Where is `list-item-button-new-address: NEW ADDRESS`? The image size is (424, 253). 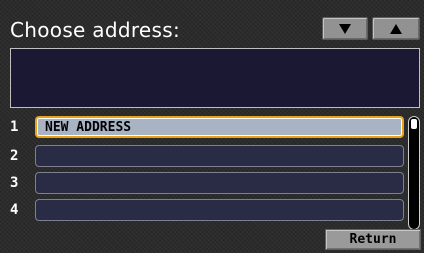
list-item-button-new-address: NEW ADDRESS is located at coordinates (219, 127).